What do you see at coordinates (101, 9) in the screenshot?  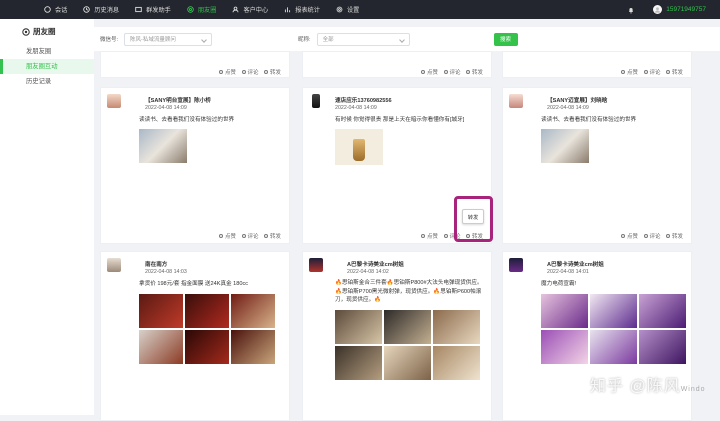 I see `nav-item-history: 历史消息` at bounding box center [101, 9].